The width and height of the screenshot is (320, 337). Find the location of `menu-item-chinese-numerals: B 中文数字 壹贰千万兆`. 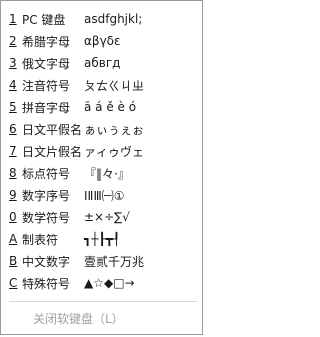

menu-item-chinese-numerals: B 中文数字 壹贰千万兆 is located at coordinates (103, 261).